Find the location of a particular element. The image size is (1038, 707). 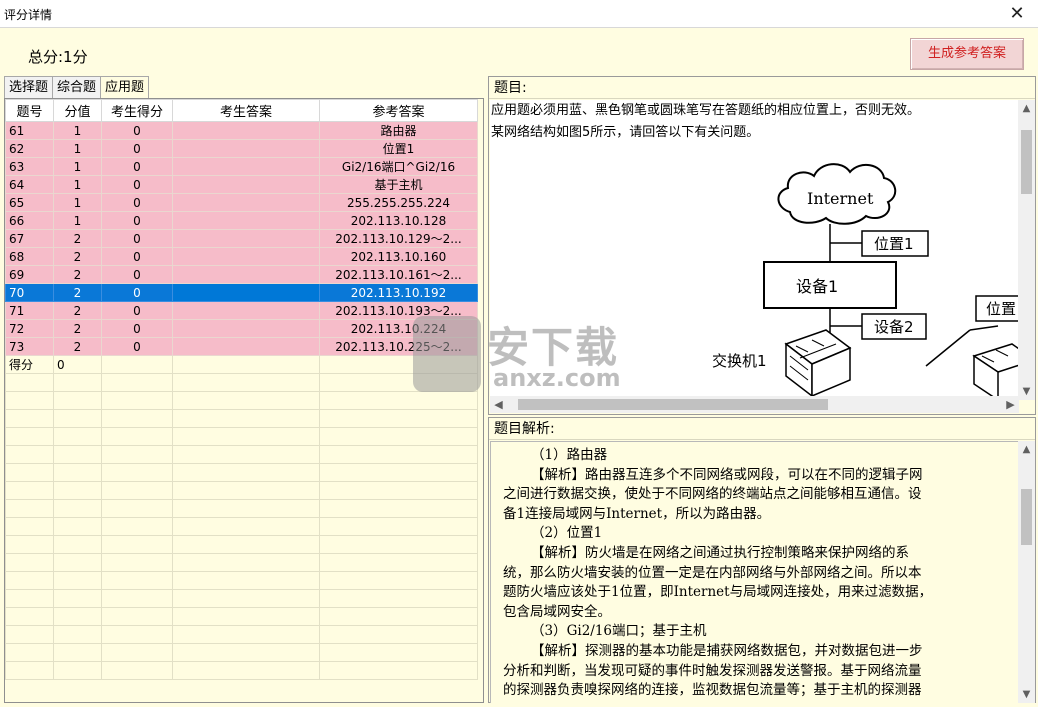

col-header-score: 考生得分 is located at coordinates (137, 110).